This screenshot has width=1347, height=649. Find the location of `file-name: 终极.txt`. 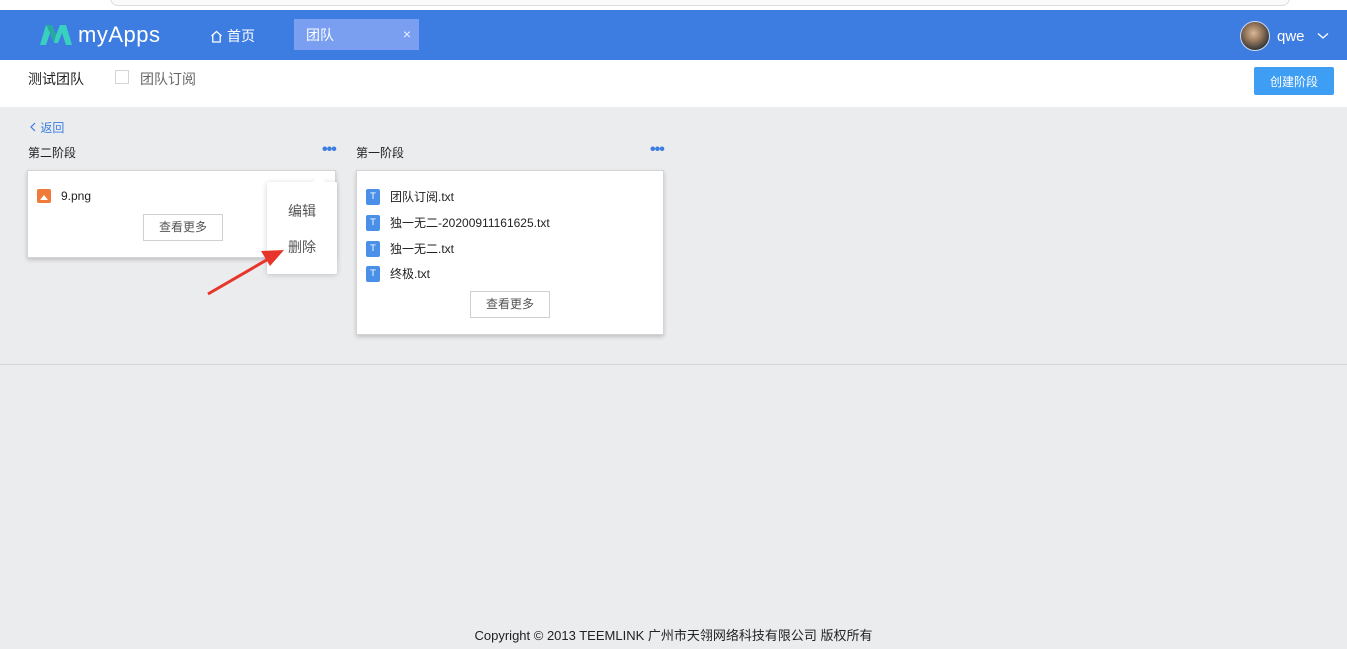

file-name: 终极.txt is located at coordinates (410, 274).